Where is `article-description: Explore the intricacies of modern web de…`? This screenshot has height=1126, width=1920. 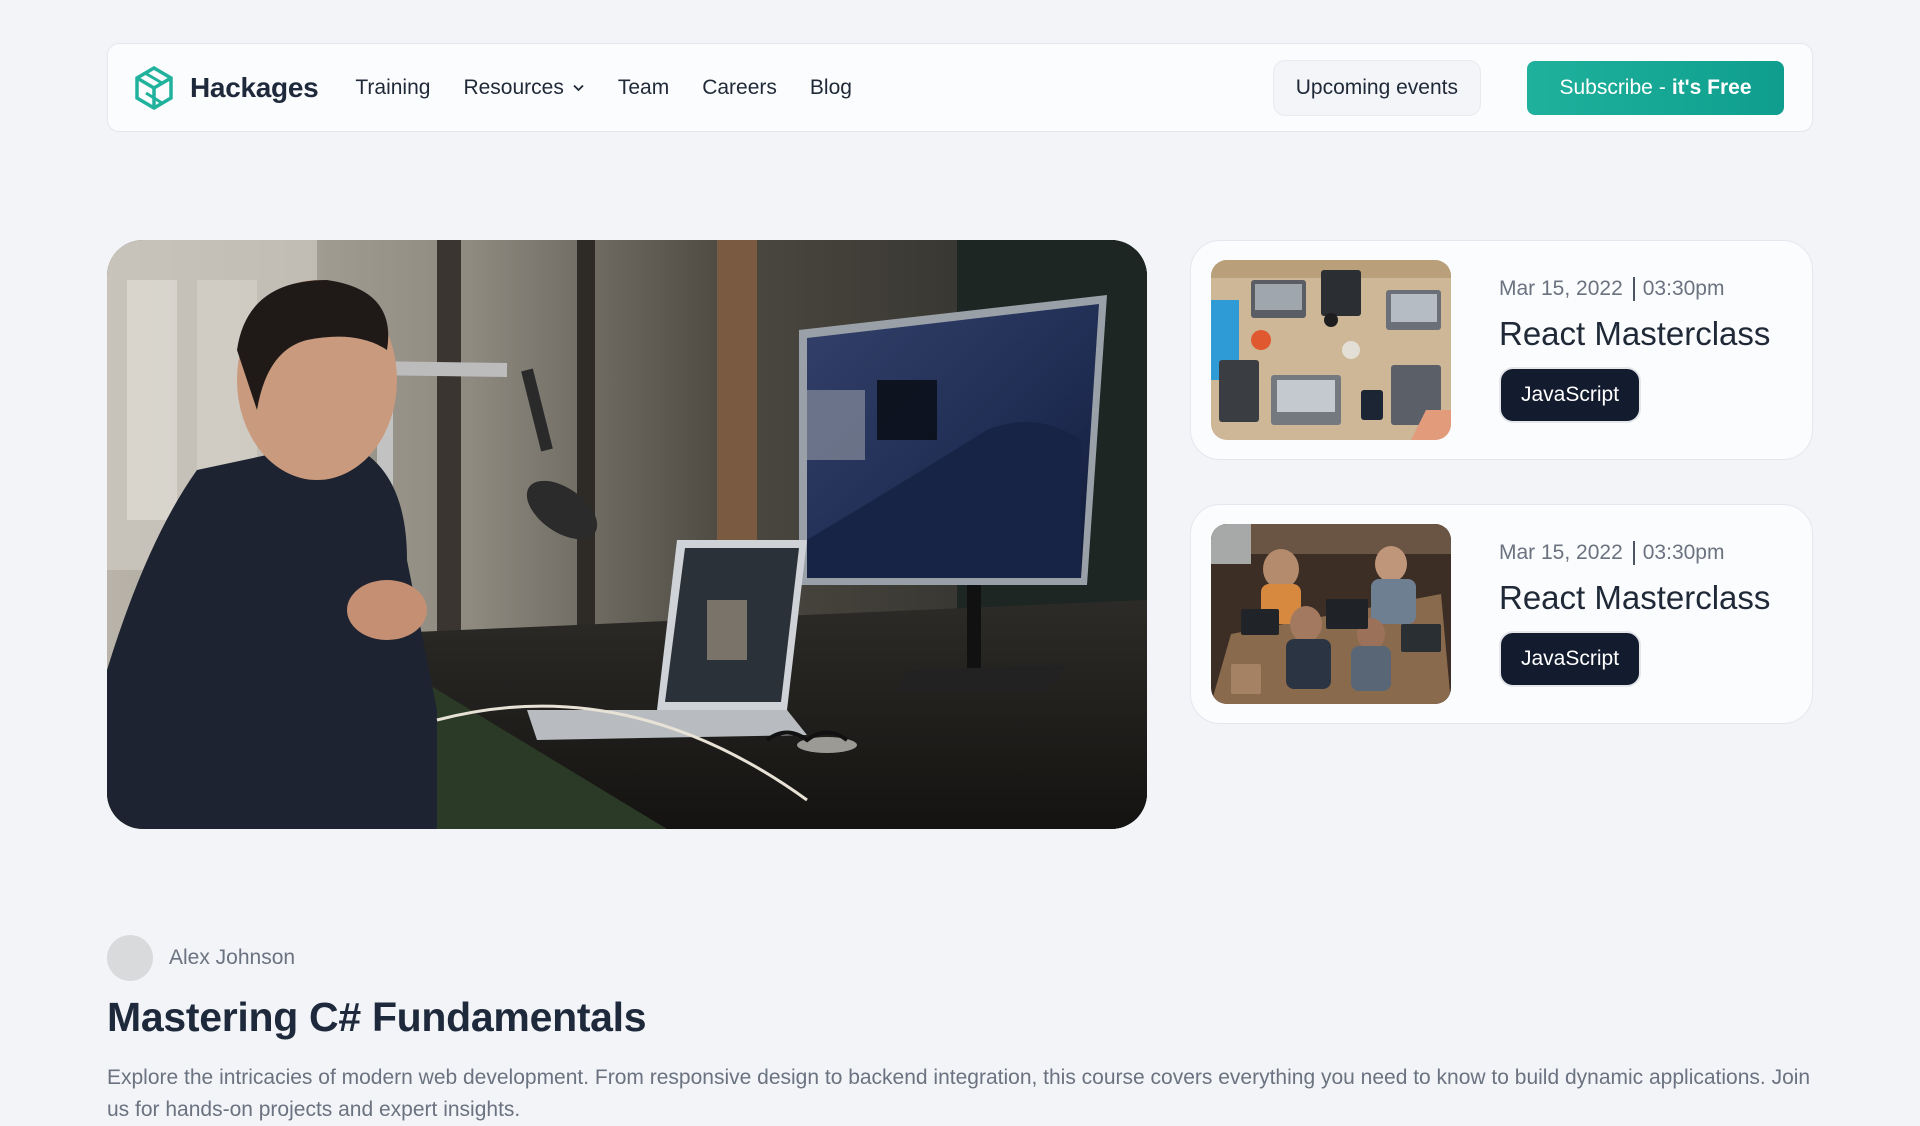
article-description: Explore the intricacies of modern web de… is located at coordinates (959, 1093).